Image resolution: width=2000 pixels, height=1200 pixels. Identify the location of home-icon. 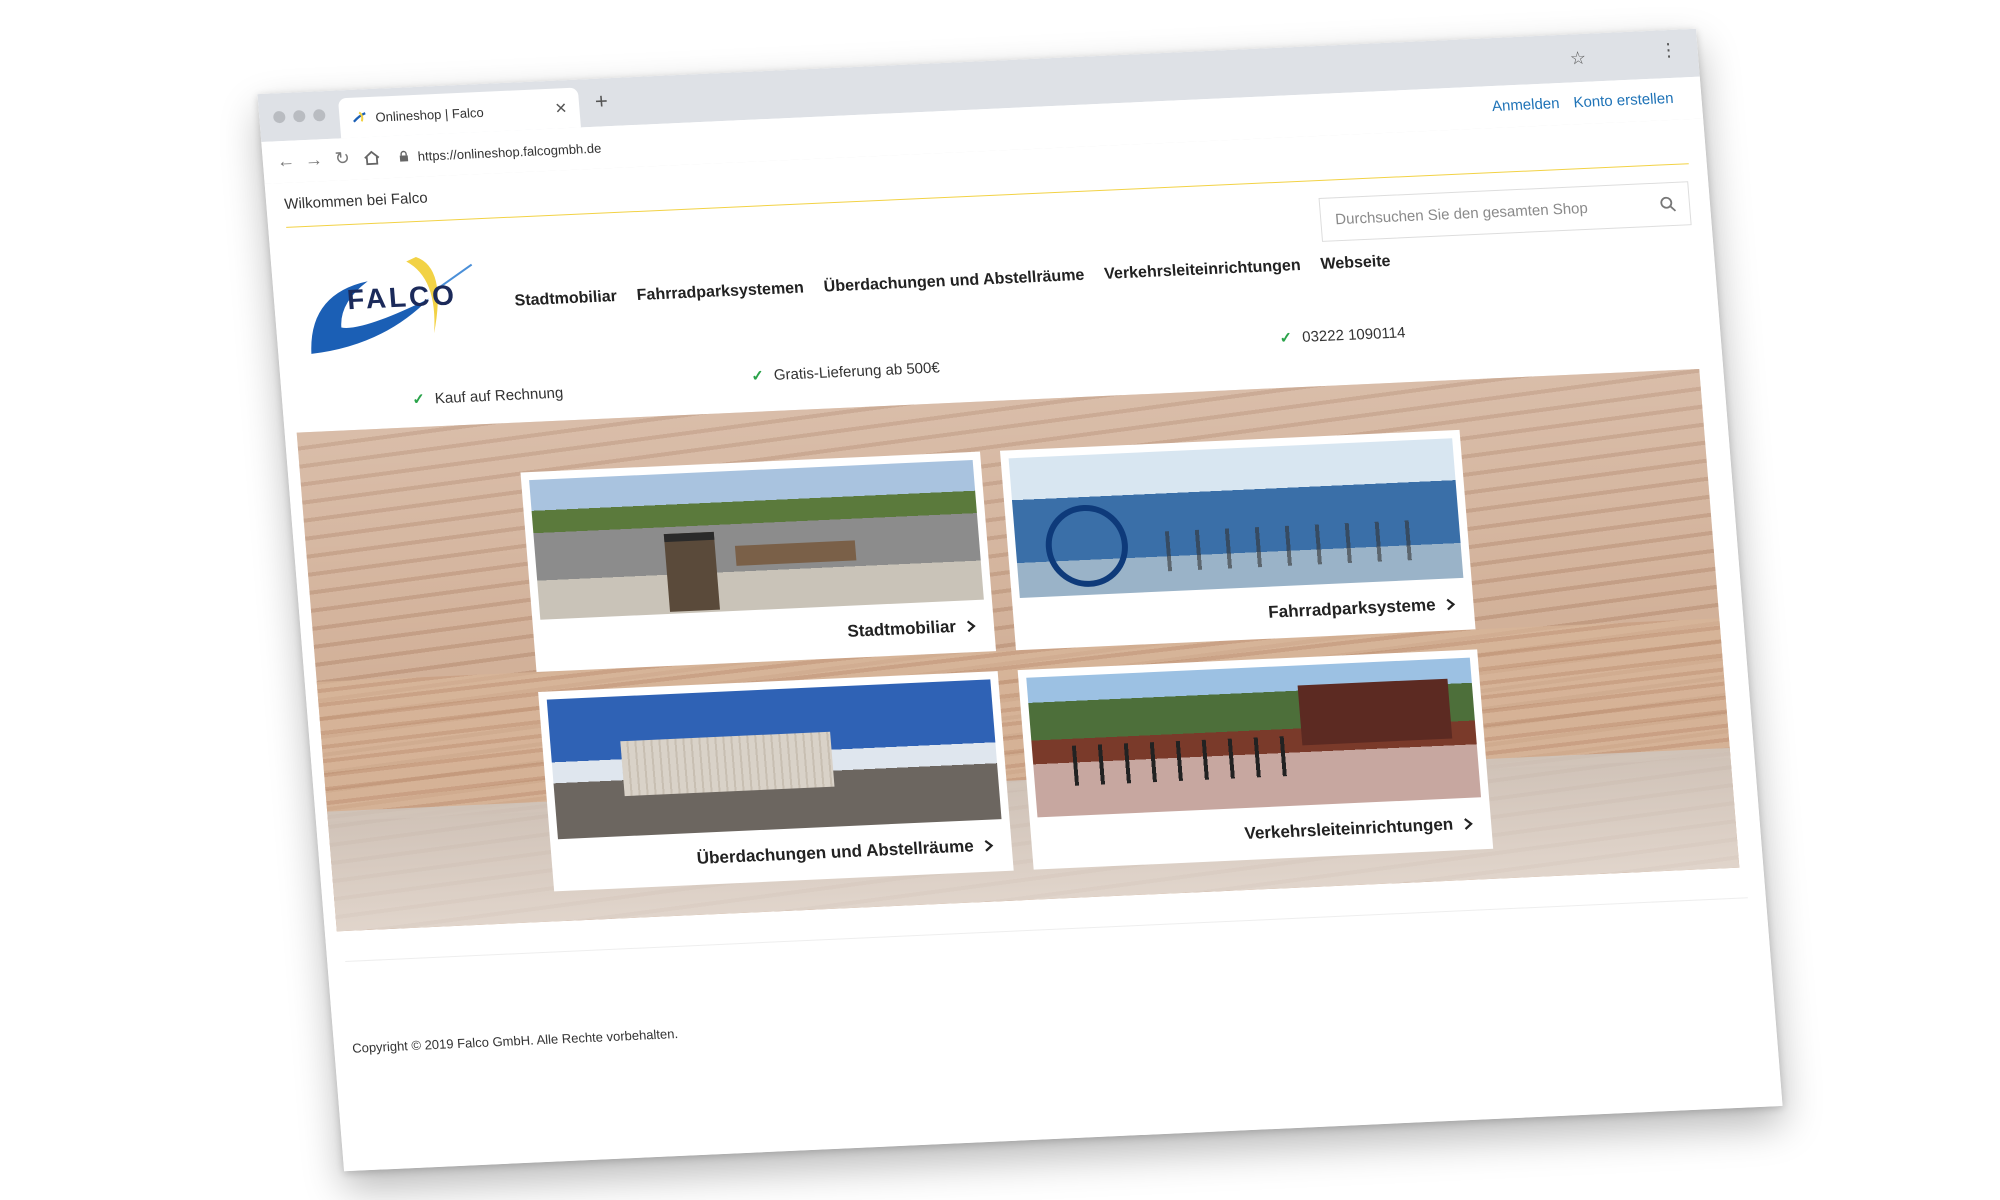
(371, 158).